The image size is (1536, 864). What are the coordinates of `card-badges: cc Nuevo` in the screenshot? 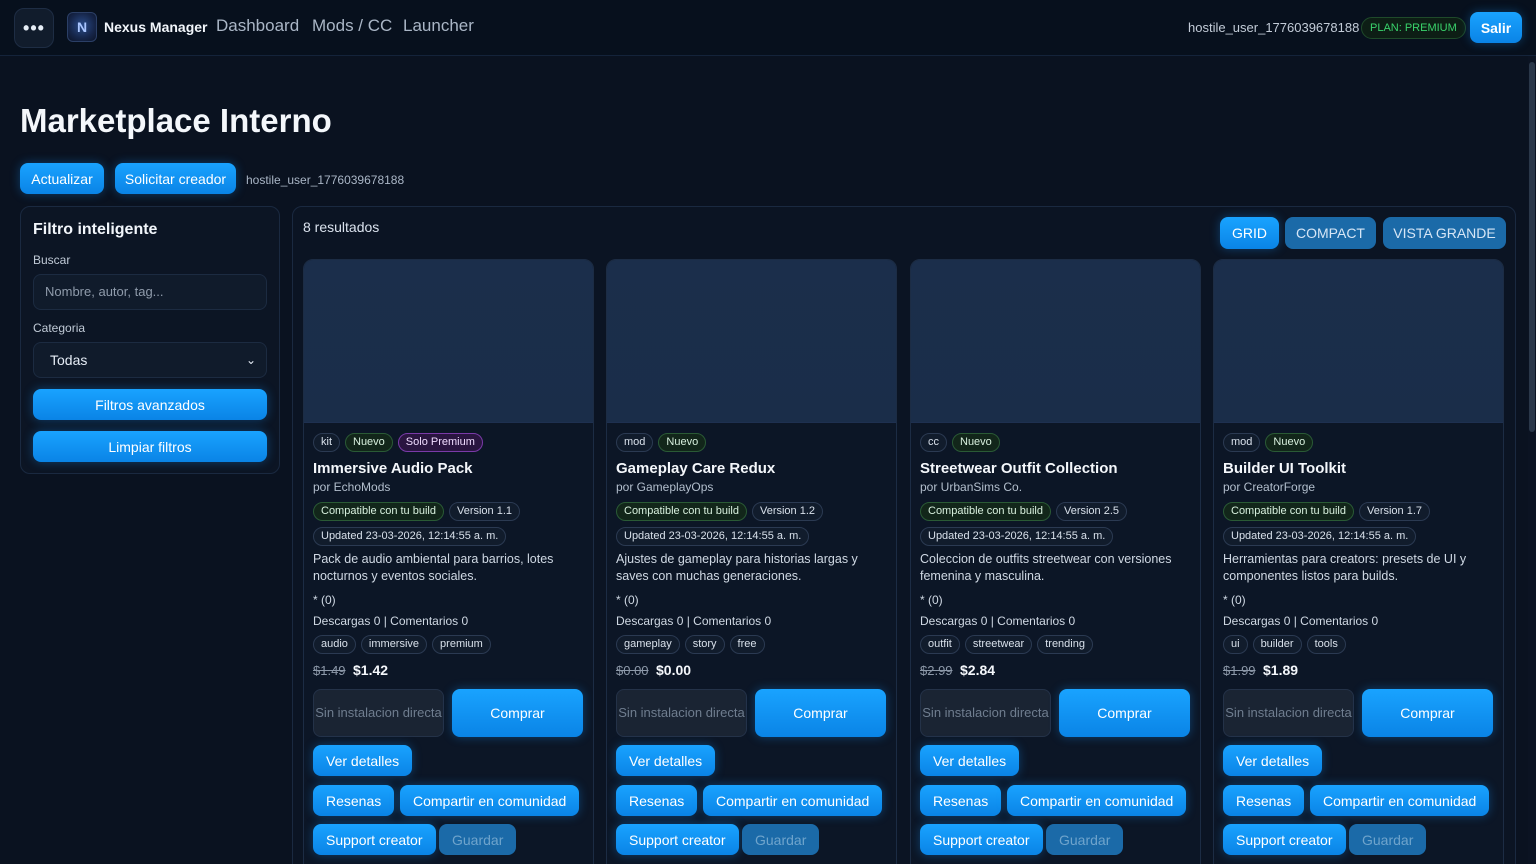 It's located at (960, 442).